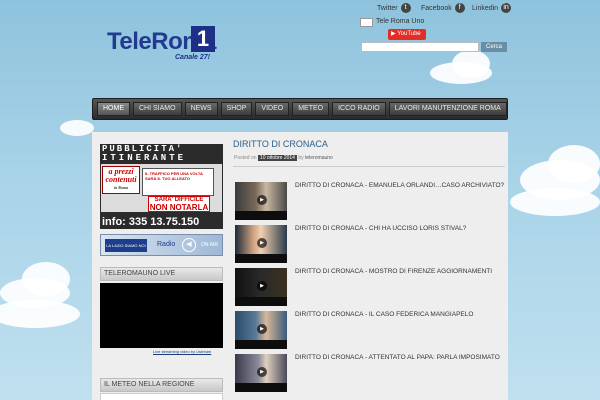 This screenshot has width=600, height=400. I want to click on radio-banner: LA LAZIO SIAMO NOI Radio ◀ ON AIR, so click(161, 245).